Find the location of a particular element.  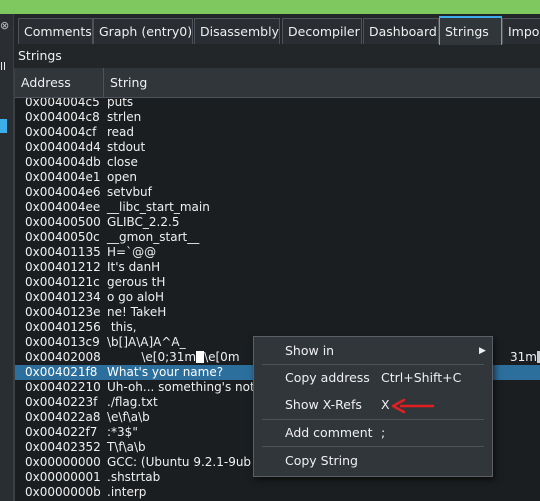

row-address: 0x0000000b is located at coordinates (63, 492).